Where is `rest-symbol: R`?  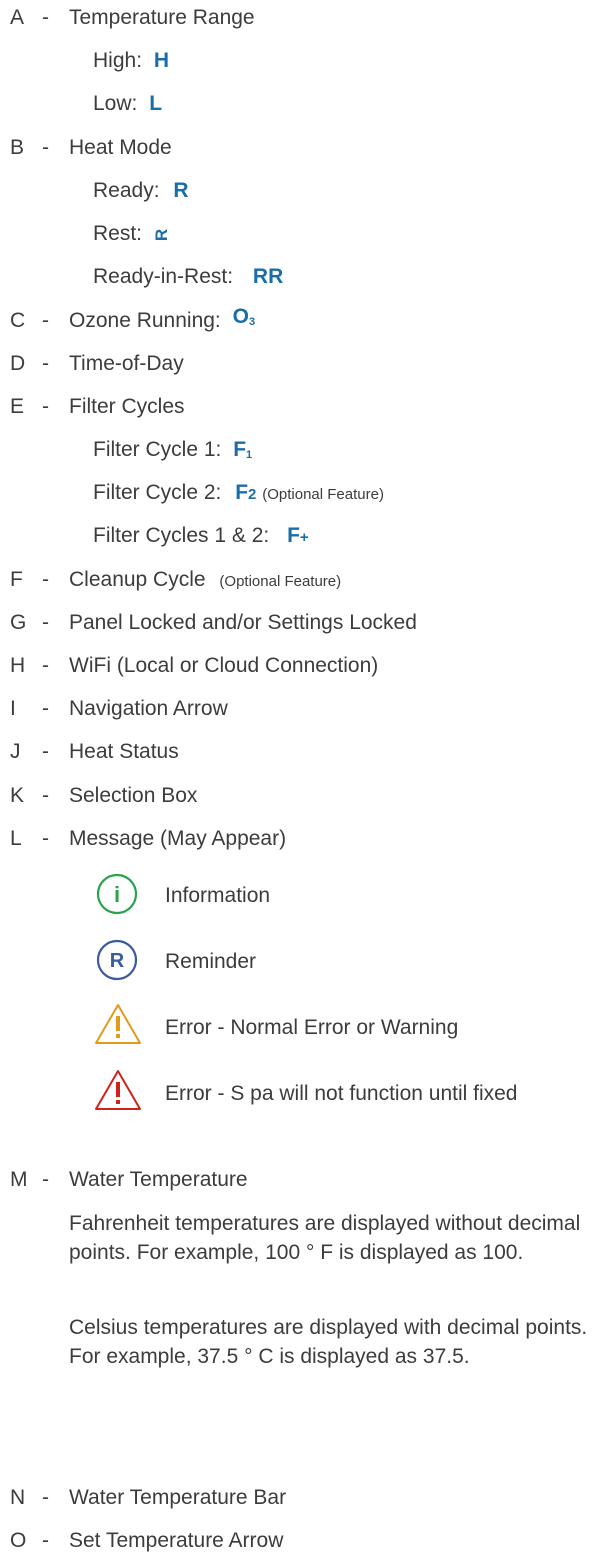
rest-symbol: R is located at coordinates (161, 235).